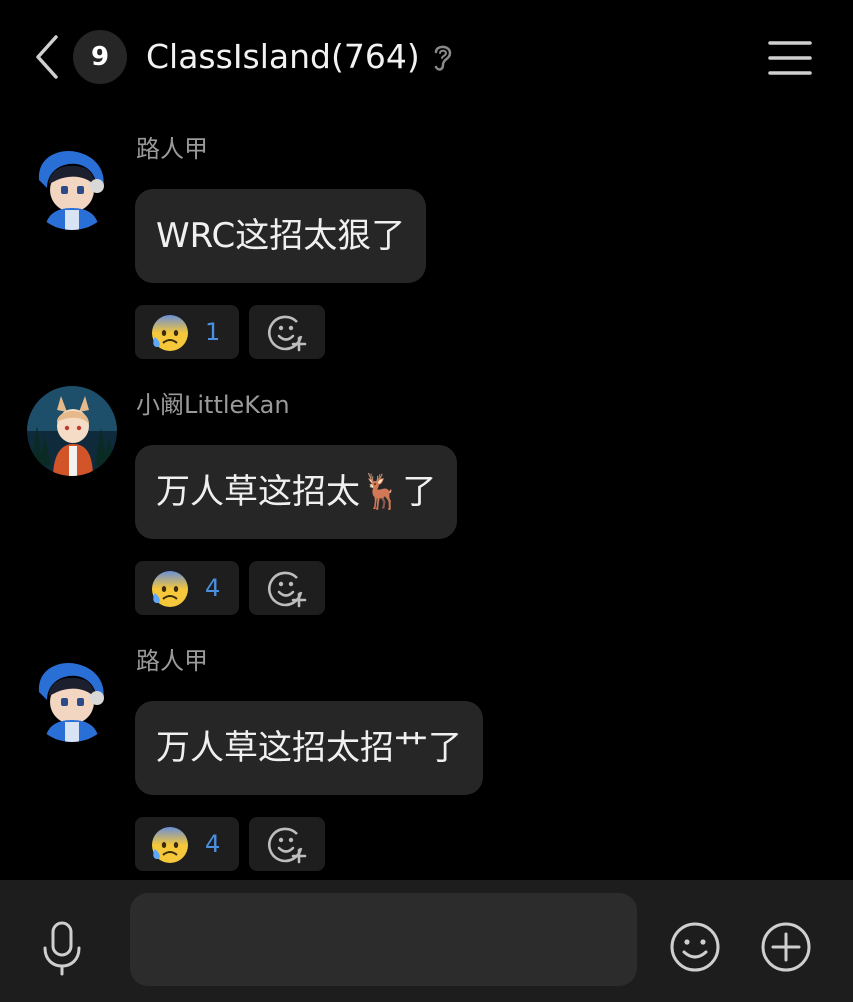 The height and width of the screenshot is (1002, 853). What do you see at coordinates (213, 332) in the screenshot?
I see `reaction-count: 1` at bounding box center [213, 332].